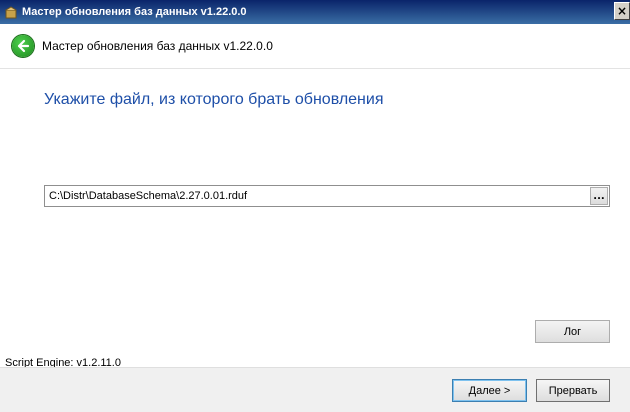  Describe the element at coordinates (315, 46) in the screenshot. I see `wizard-header: Мастер обновления баз данных v1.22.0.0` at that location.